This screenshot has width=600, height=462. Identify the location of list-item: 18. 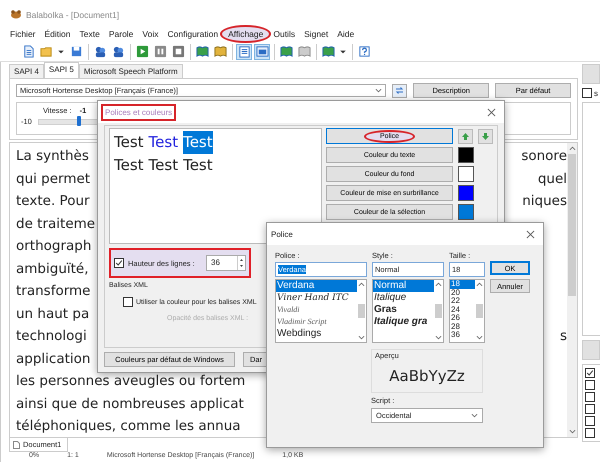
(462, 284).